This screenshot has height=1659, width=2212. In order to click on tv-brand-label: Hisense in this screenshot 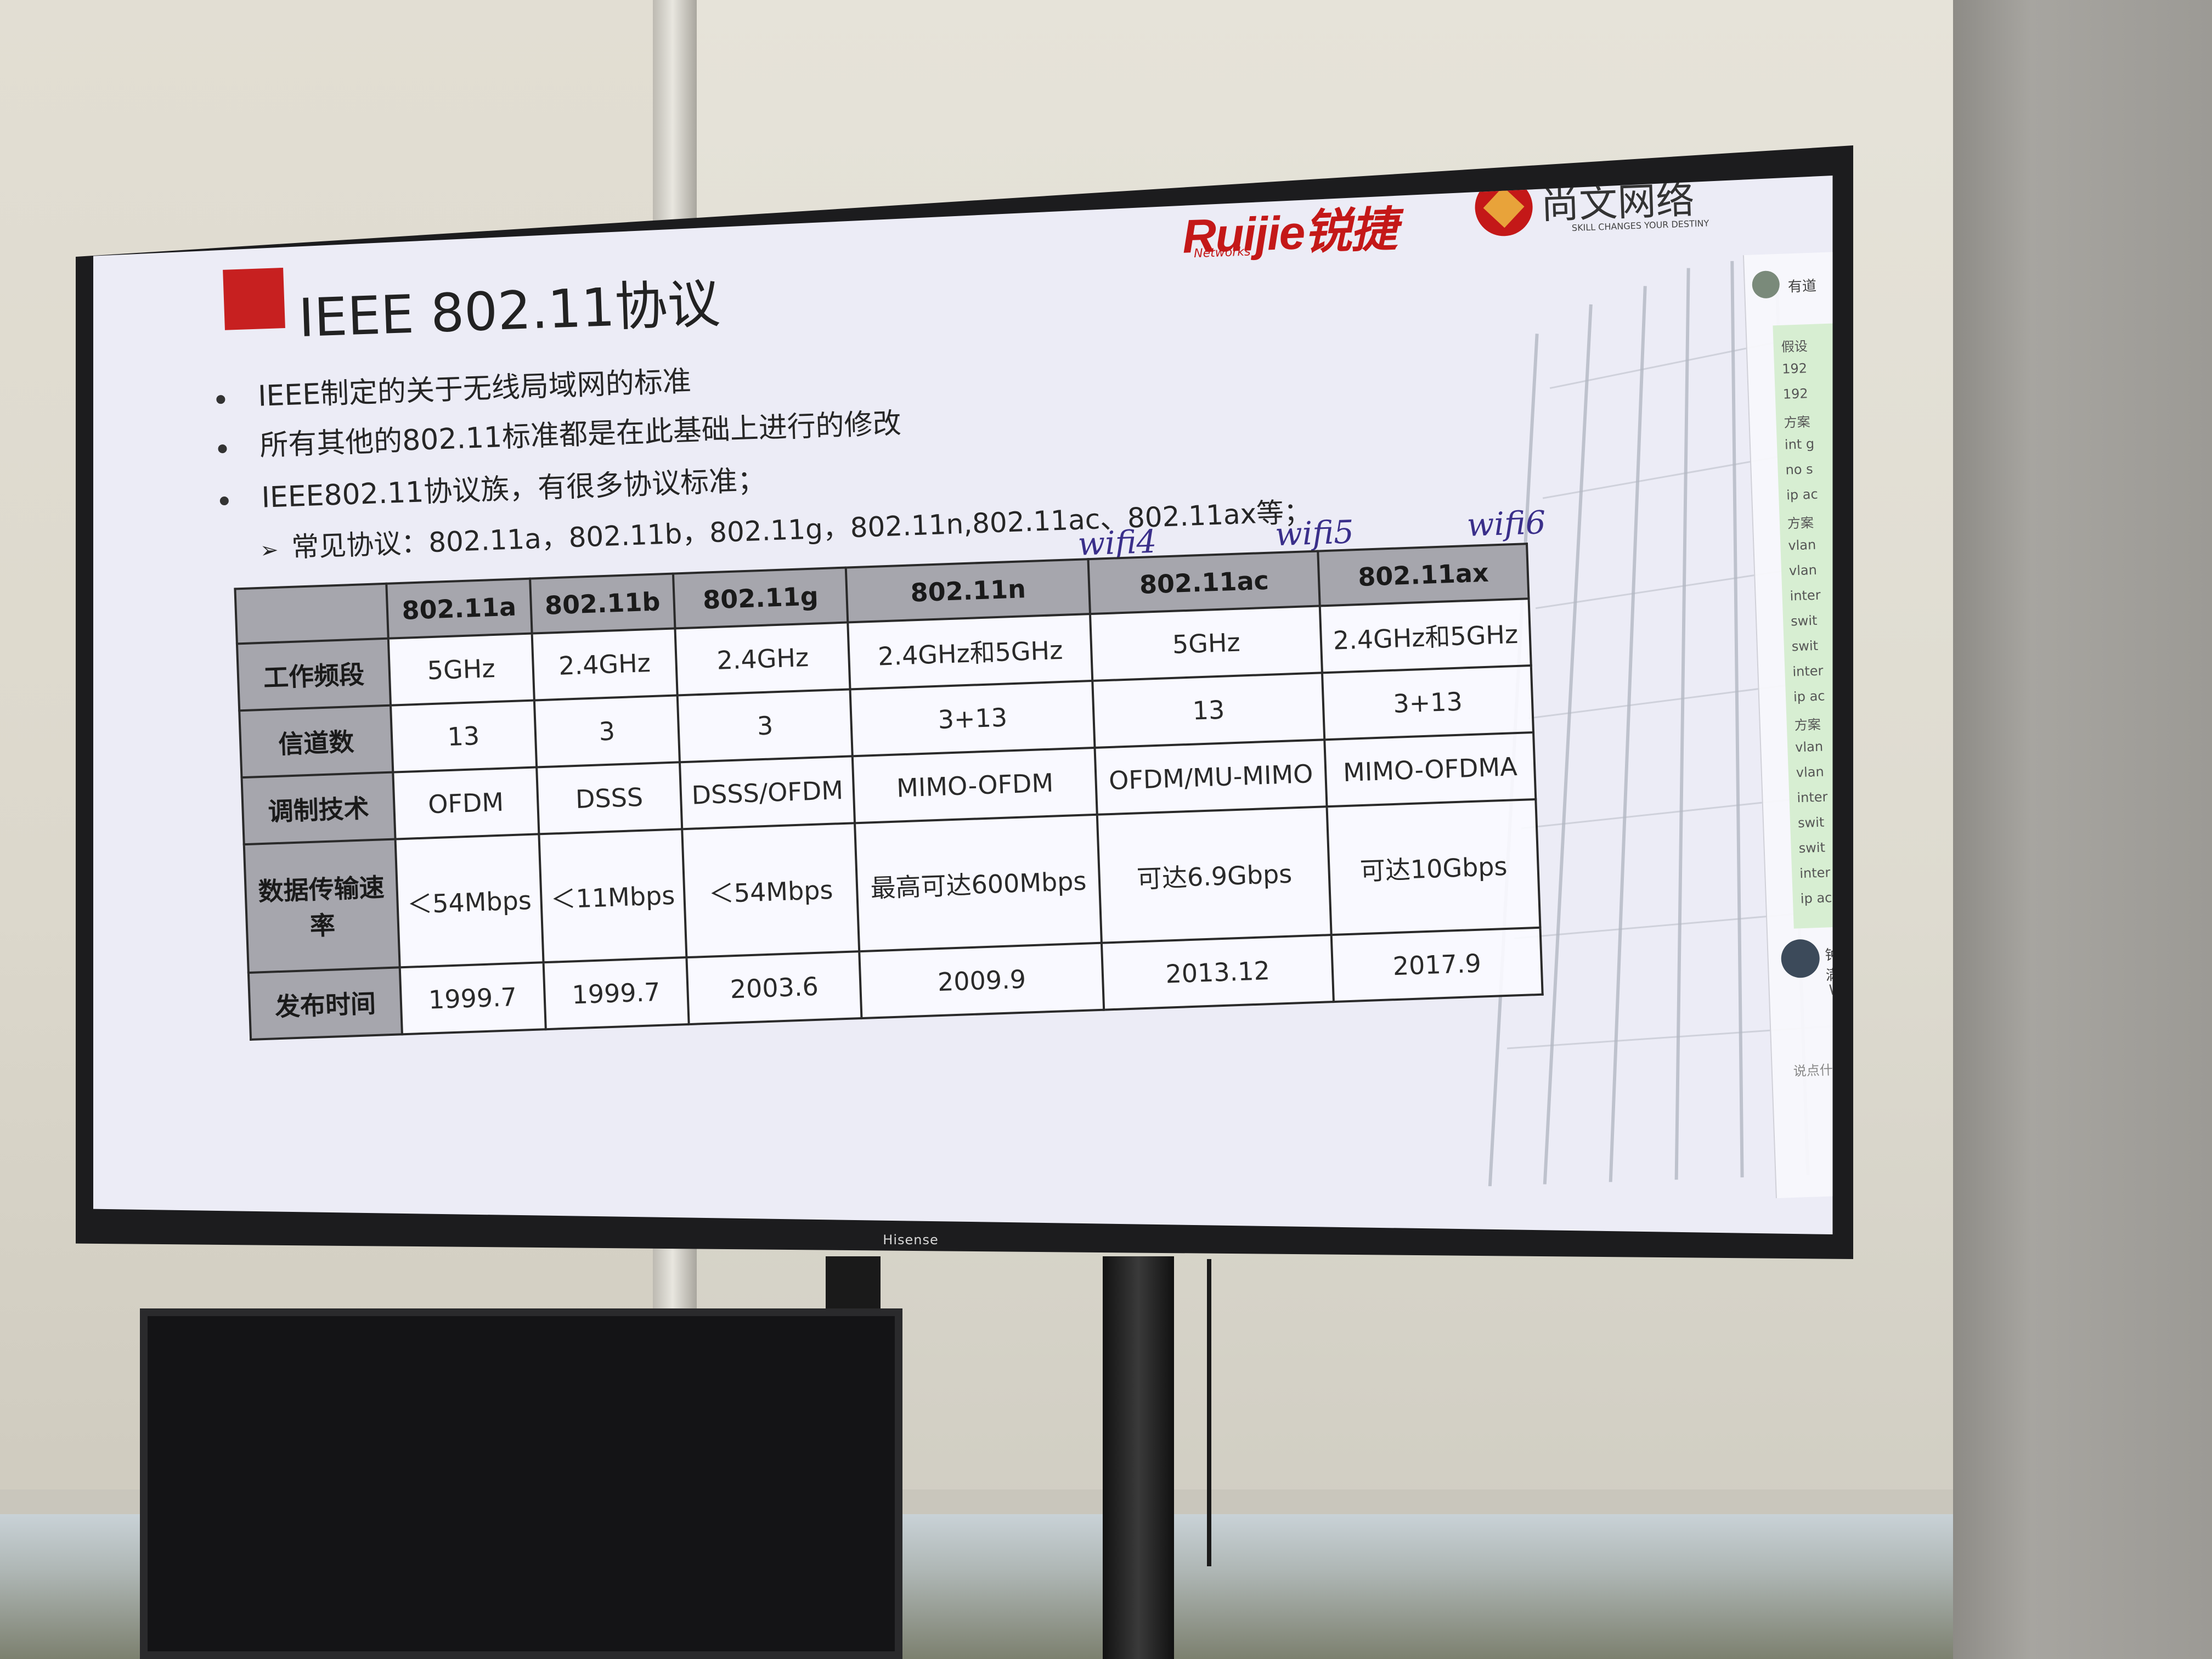, I will do `click(911, 1240)`.